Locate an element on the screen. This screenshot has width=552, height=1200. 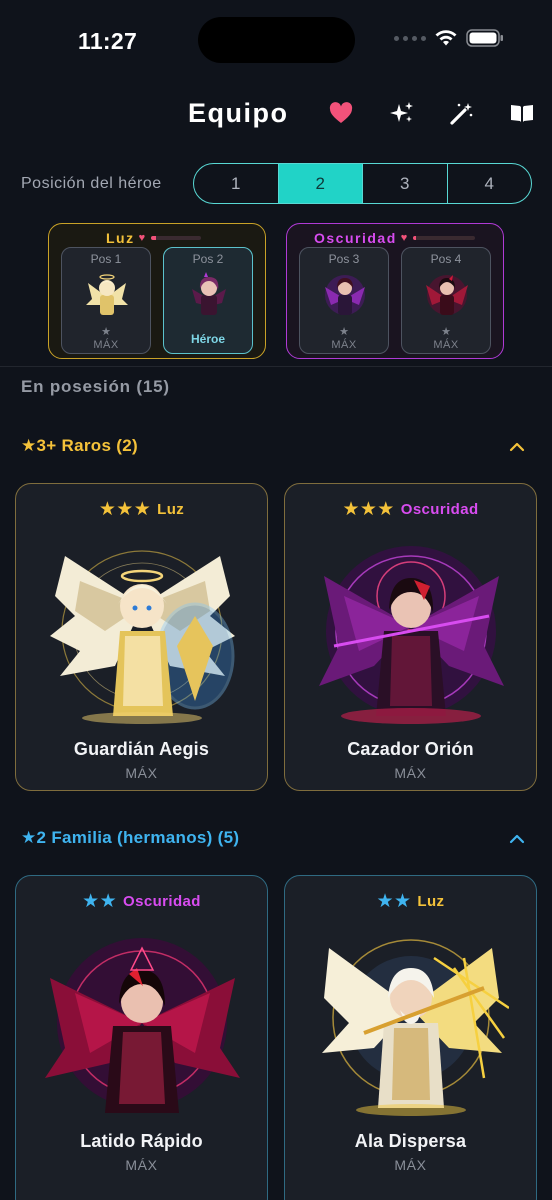
sparkles-icon is located at coordinates (402, 113).